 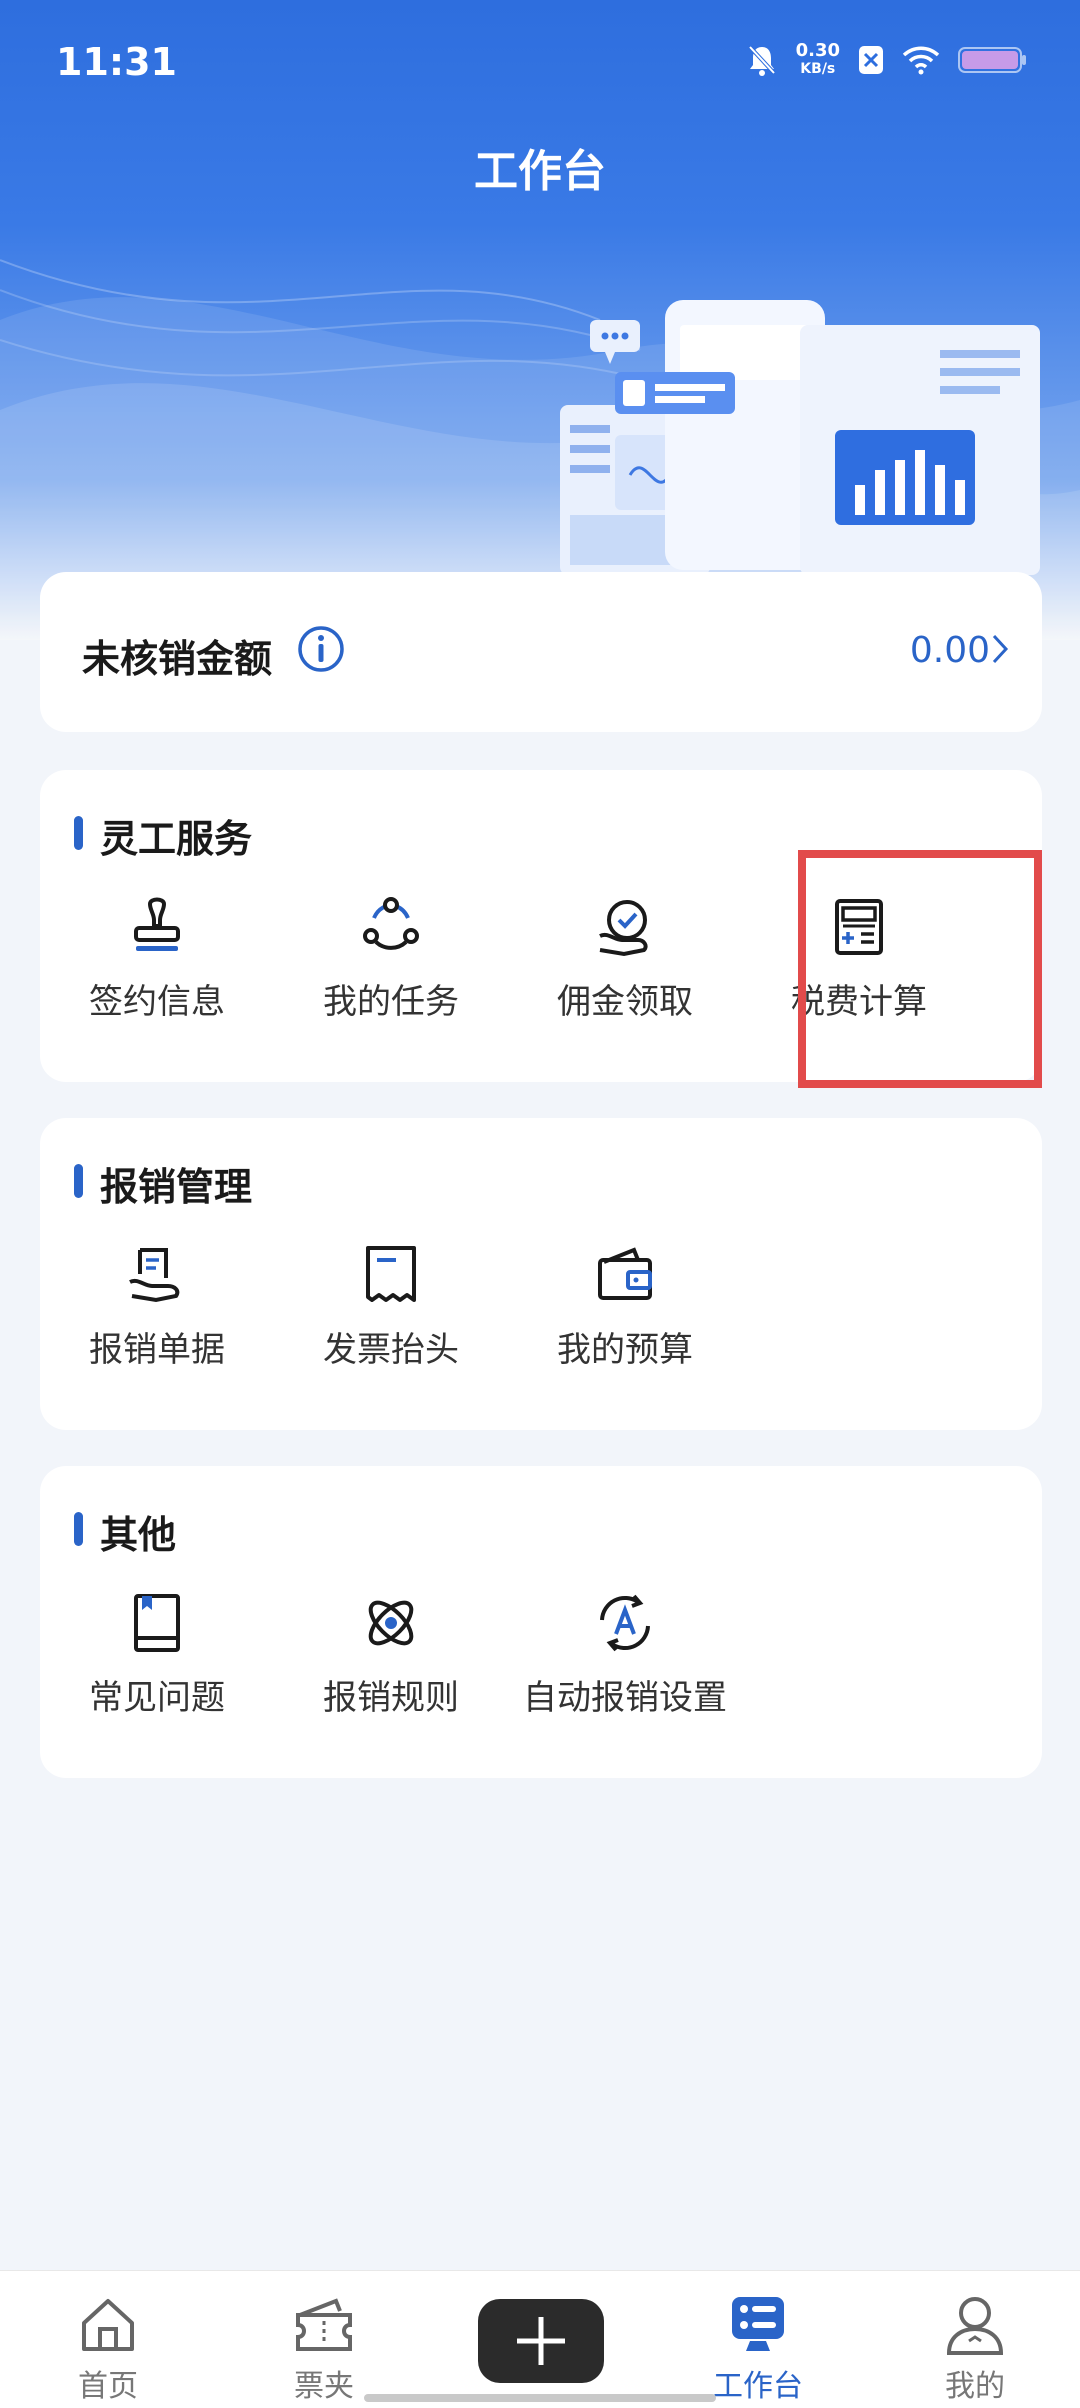 What do you see at coordinates (391, 1662) in the screenshot?
I see `grid-item-reimbursement-rules: 报销规则` at bounding box center [391, 1662].